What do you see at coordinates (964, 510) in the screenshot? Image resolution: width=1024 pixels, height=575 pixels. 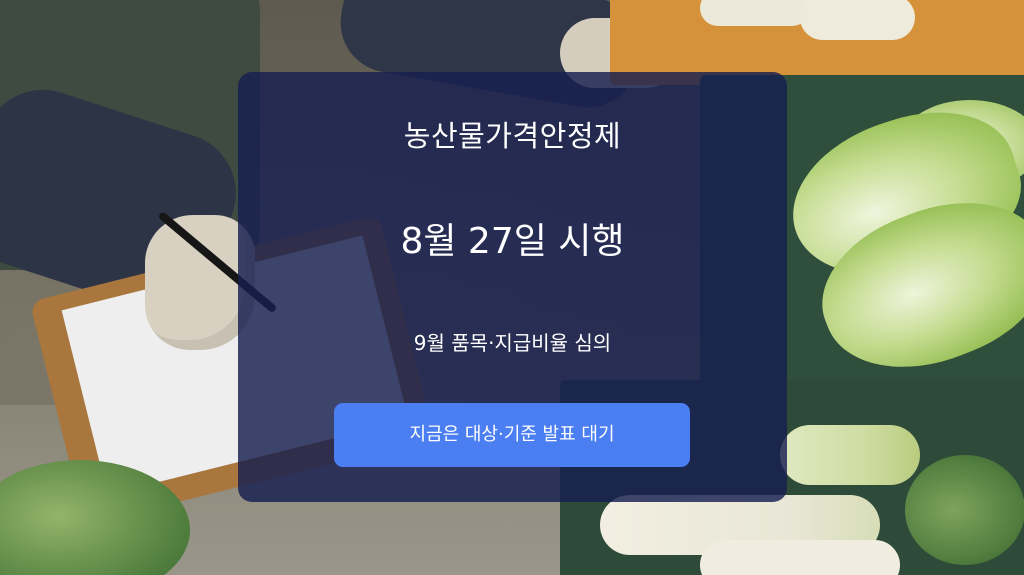 I see `radish-greens` at bounding box center [964, 510].